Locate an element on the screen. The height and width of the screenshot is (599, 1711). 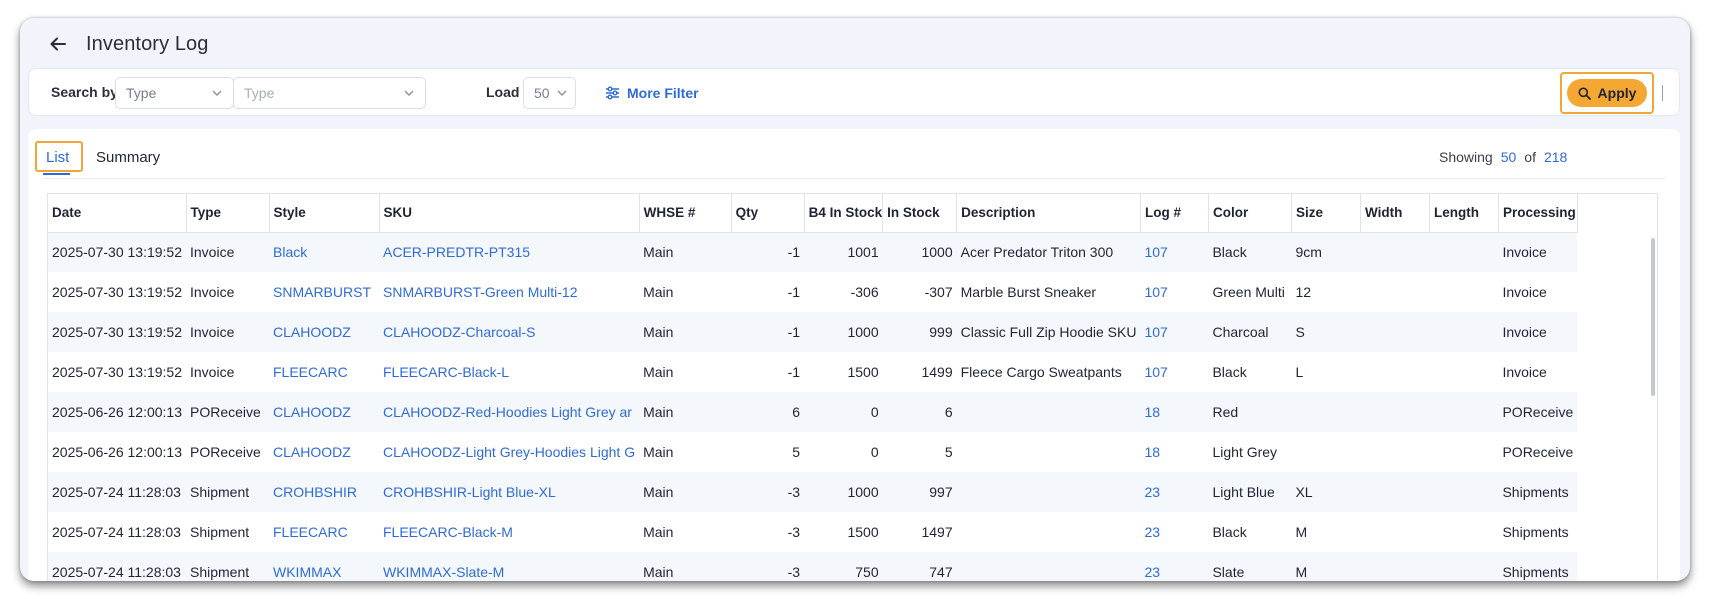
chevron-down-icon is located at coordinates (409, 93).